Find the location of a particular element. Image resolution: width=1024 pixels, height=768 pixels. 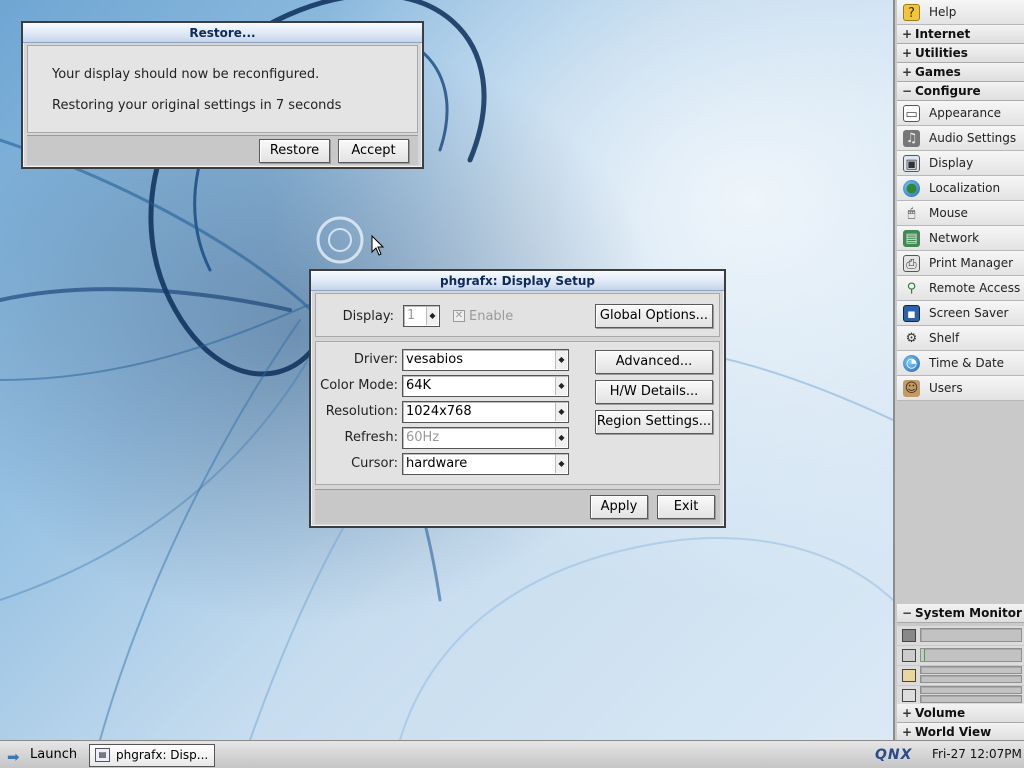

shelf-help-label: Help is located at coordinates (943, 12).